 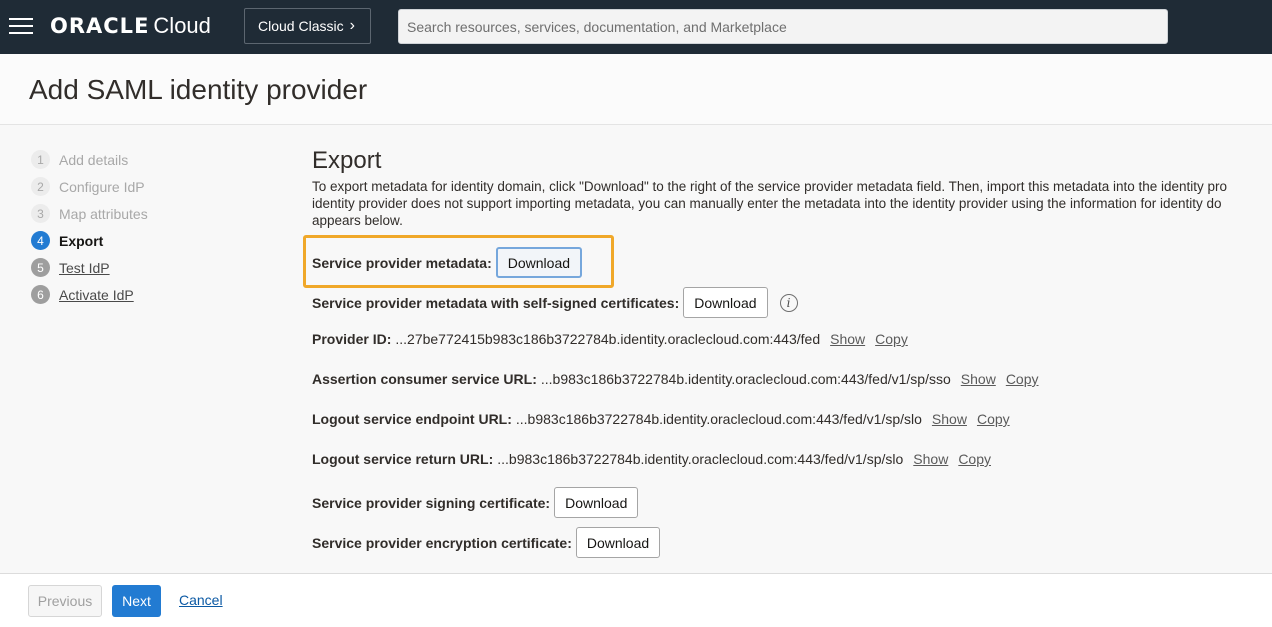 What do you see at coordinates (100, 26) in the screenshot?
I see `logo-brand: ORACLE` at bounding box center [100, 26].